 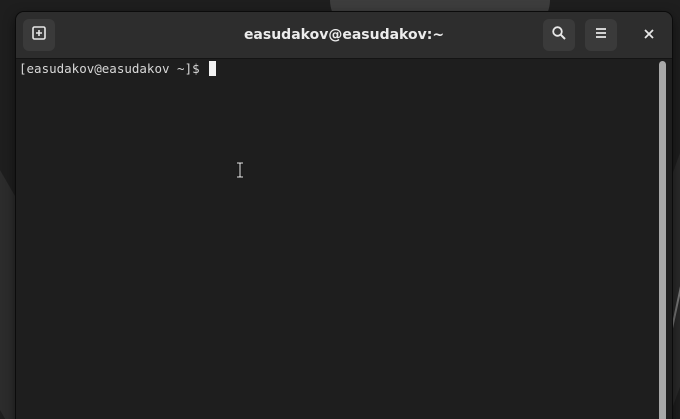 I want to click on scrollbar-thumb, so click(x=662, y=240).